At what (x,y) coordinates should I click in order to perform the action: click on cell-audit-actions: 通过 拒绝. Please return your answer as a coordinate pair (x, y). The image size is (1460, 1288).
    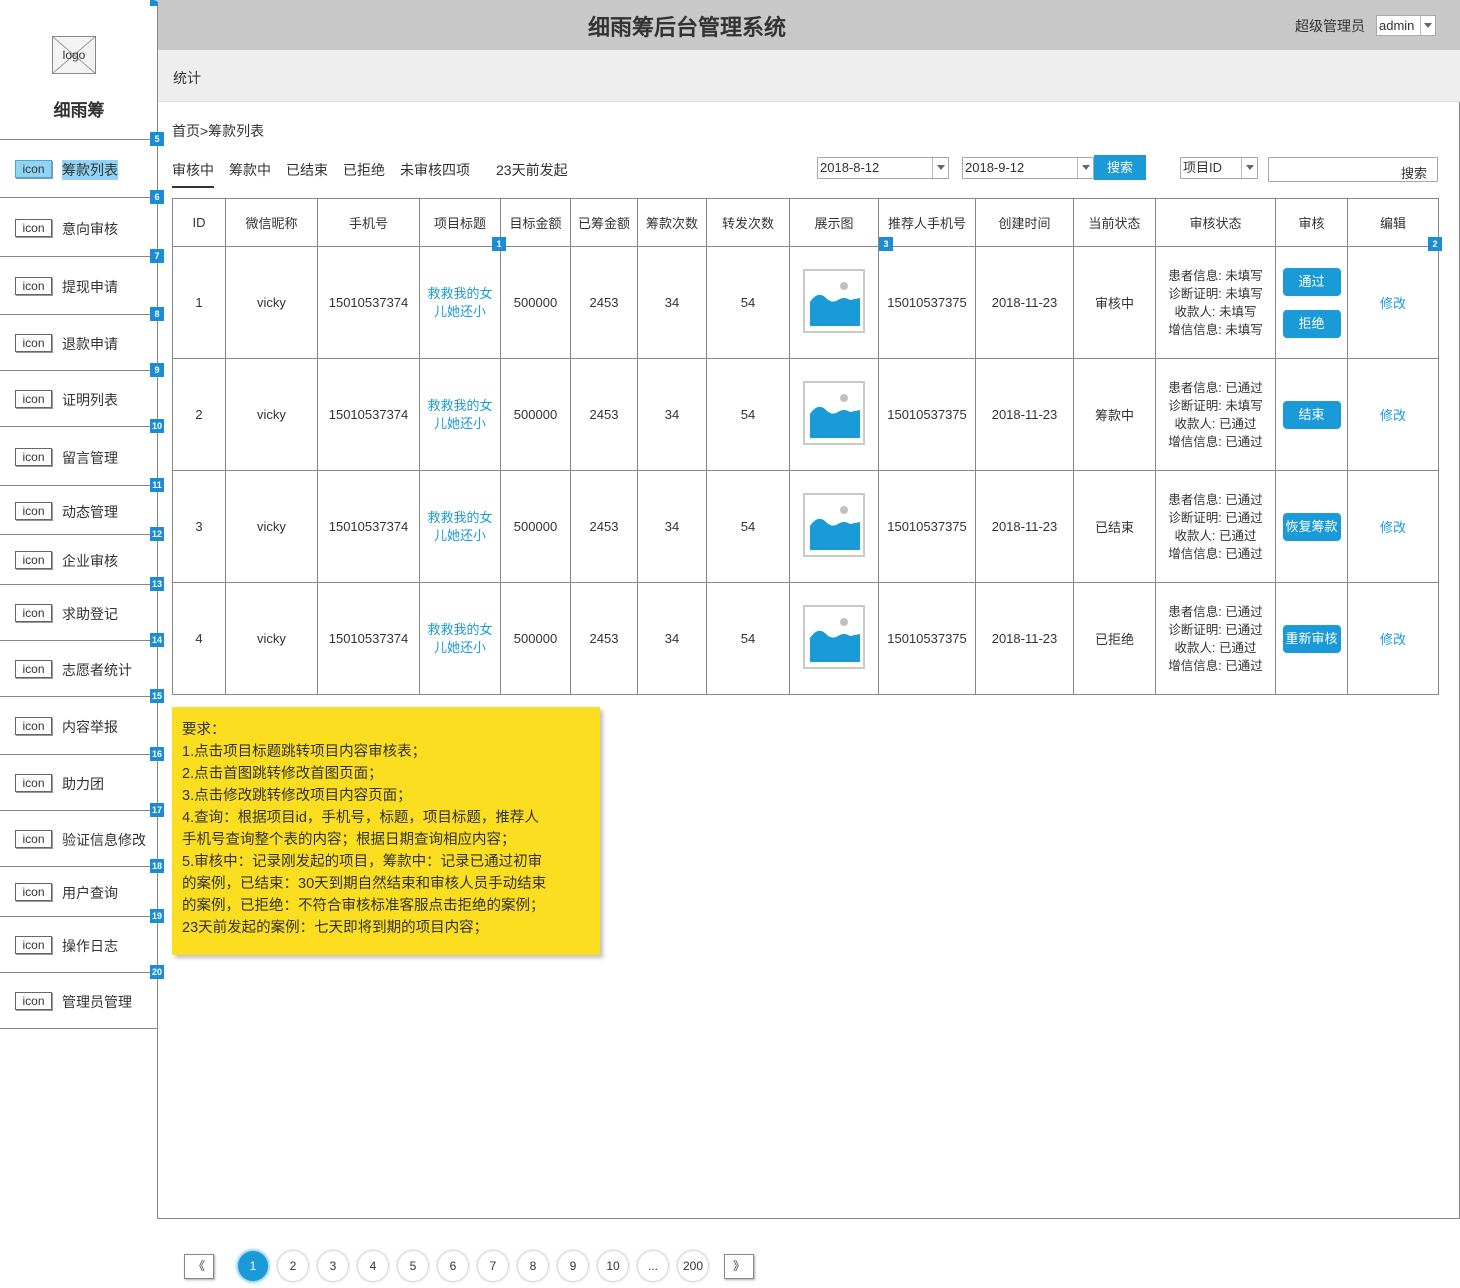
    Looking at the image, I should click on (1311, 302).